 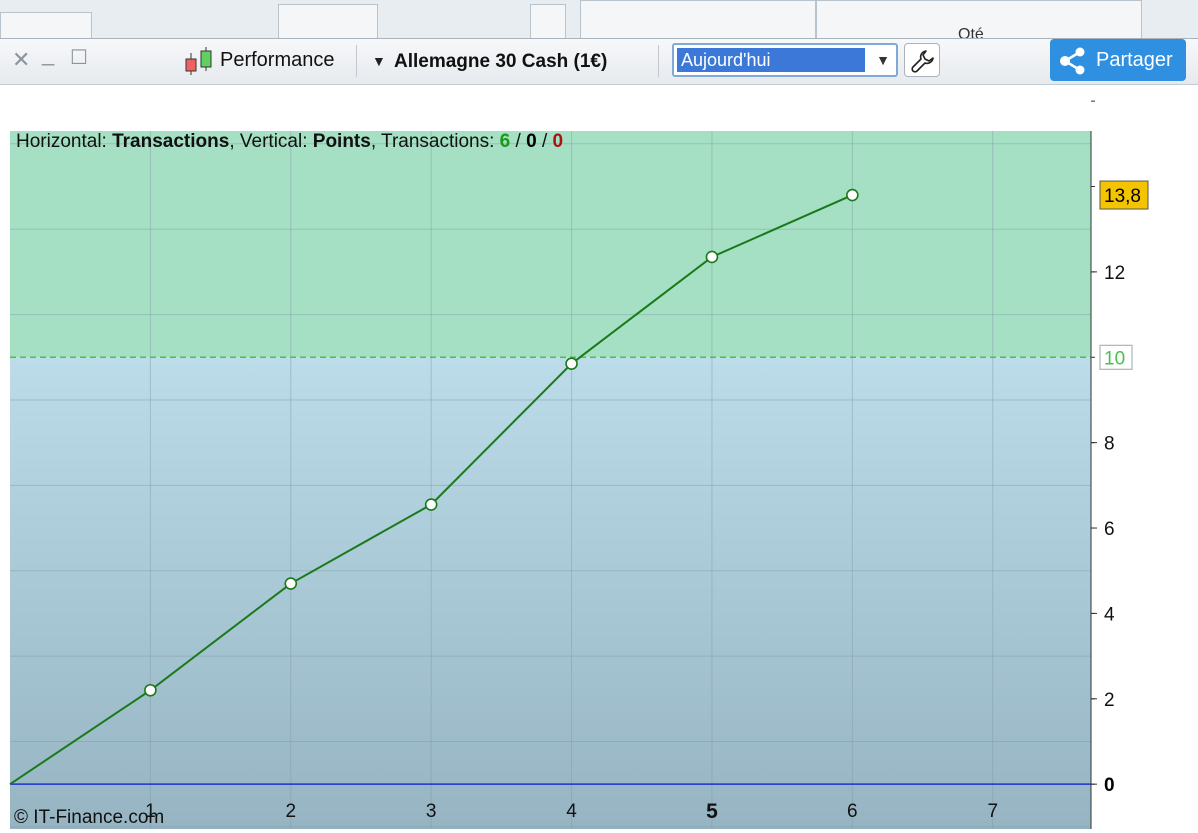 I want to click on last-value-badge: 13,8, so click(x=1124, y=195).